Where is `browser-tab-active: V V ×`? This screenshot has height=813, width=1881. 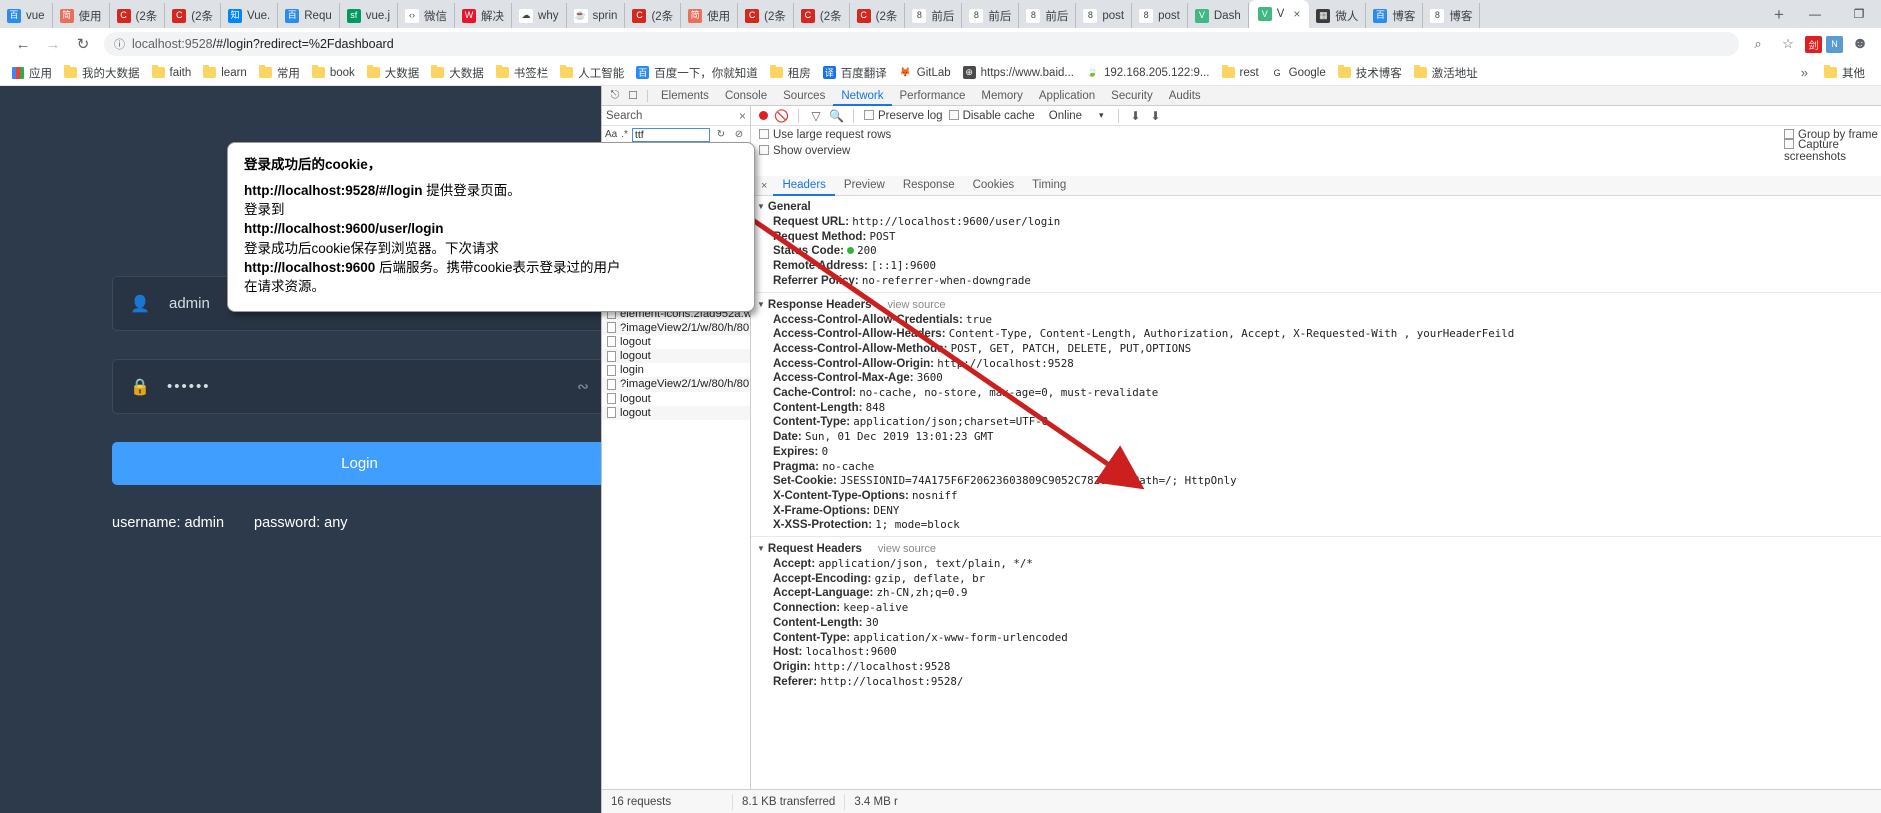
browser-tab-active: V V × is located at coordinates (1279, 14).